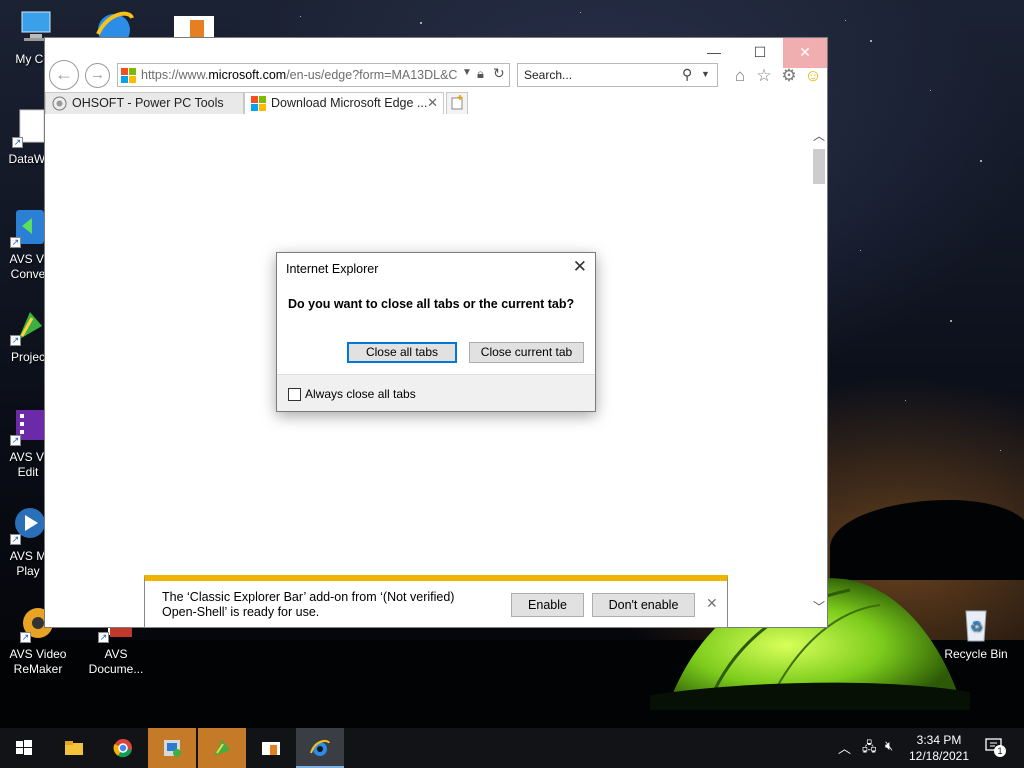  I want to click on dont-enable-button: Don't enable, so click(643, 605).